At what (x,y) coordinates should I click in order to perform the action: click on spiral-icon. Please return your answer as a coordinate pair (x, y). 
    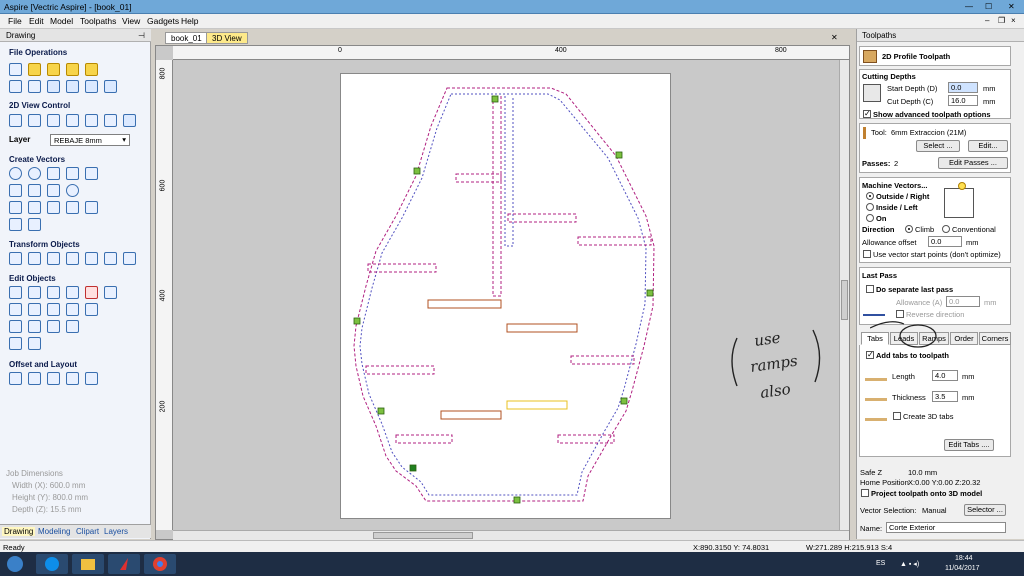
    Looking at the image, I should click on (72, 190).